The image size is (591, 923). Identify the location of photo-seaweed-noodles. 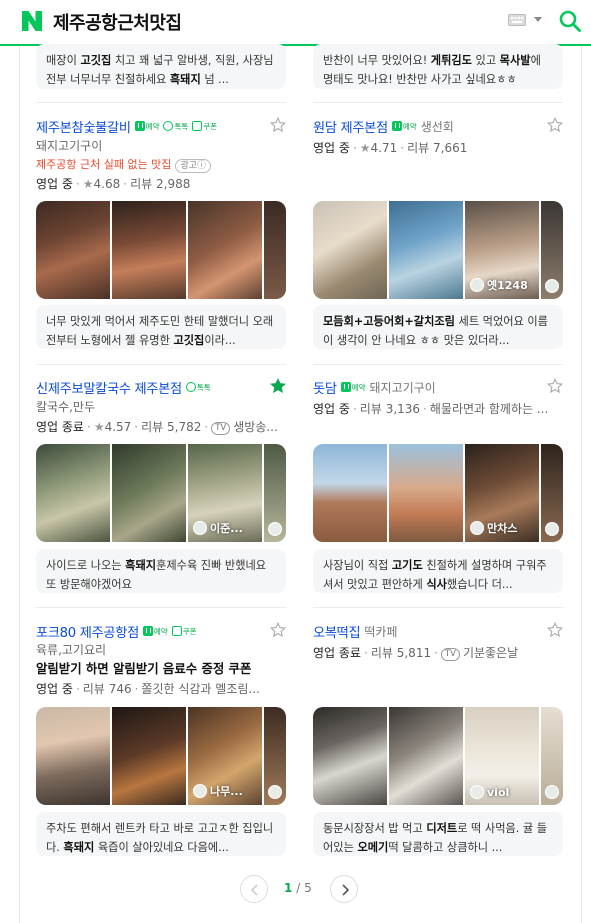
(149, 493).